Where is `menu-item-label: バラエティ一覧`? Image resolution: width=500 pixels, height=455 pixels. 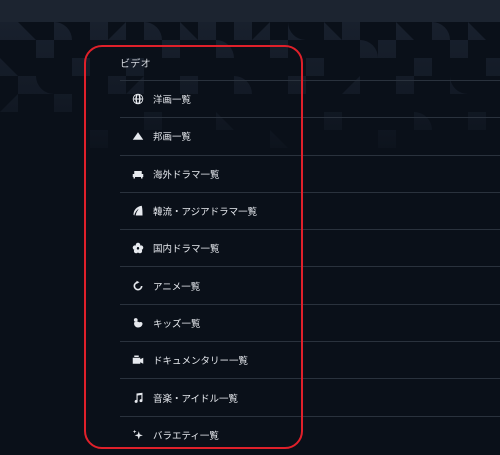
menu-item-label: バラエティ一覧 is located at coordinates (186, 436).